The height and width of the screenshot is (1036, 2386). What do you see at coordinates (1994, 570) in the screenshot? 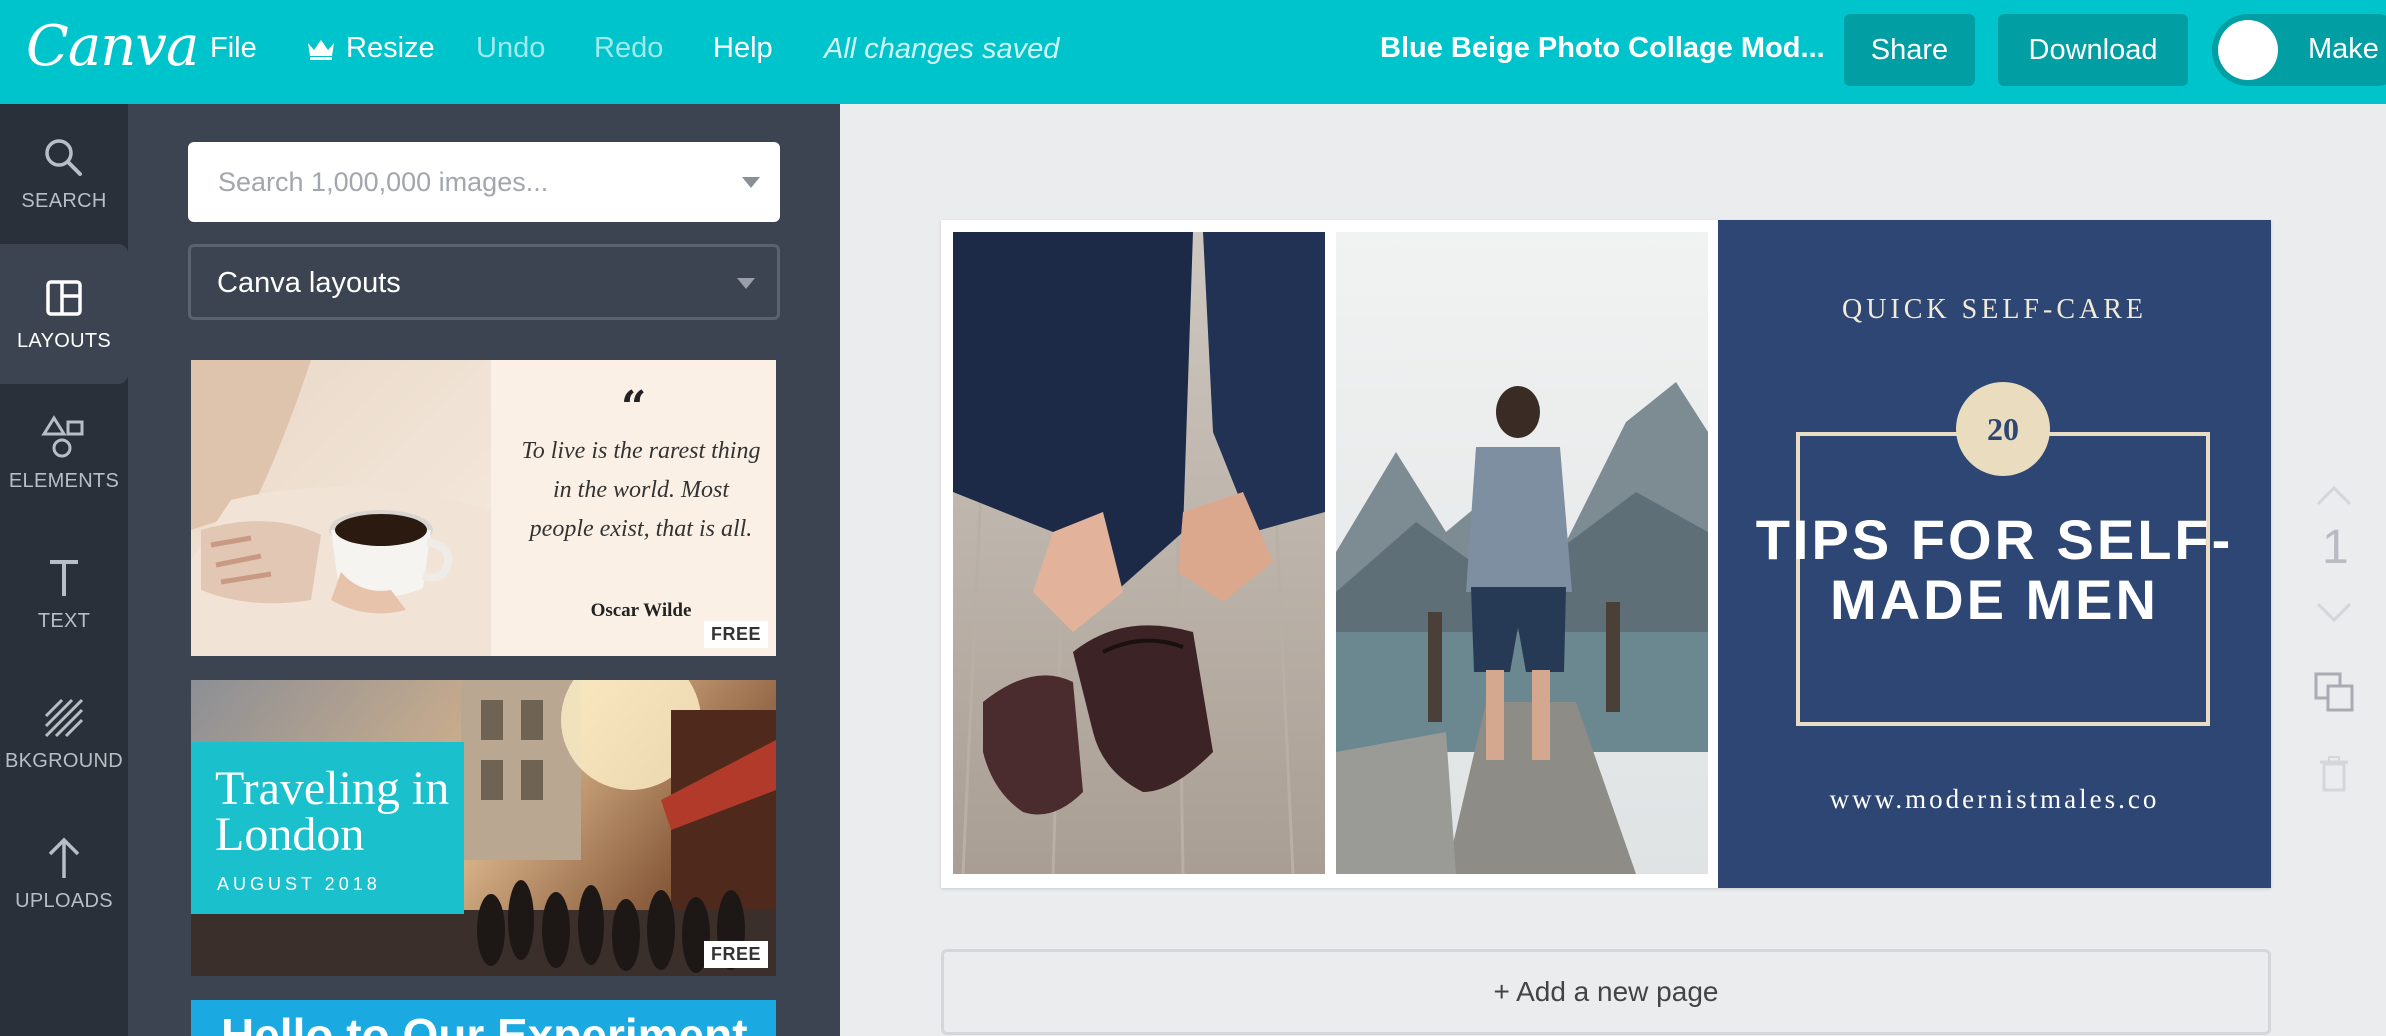
I see `headline-text: TIPS FOR SELF-MADE MEN` at bounding box center [1994, 570].